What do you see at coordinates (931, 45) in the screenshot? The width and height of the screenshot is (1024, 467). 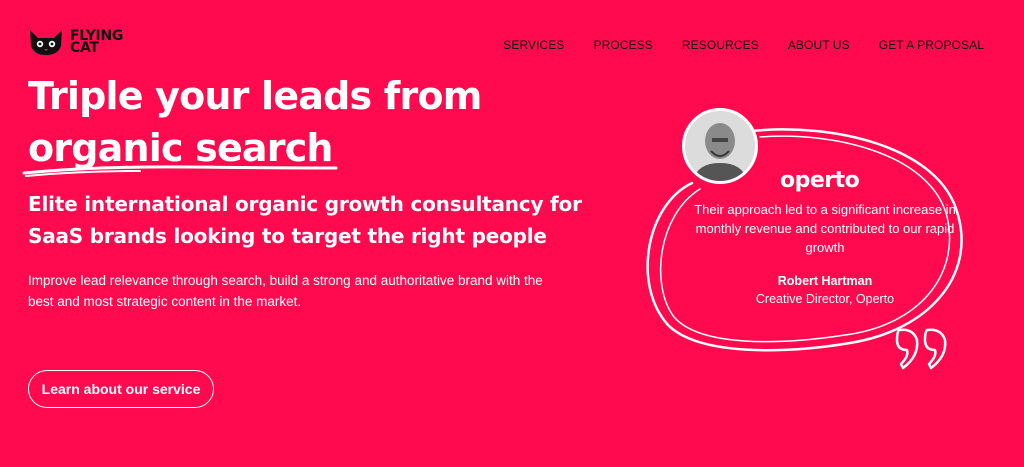 I see `nav-get-a-proposal: GET A PROPOSAL` at bounding box center [931, 45].